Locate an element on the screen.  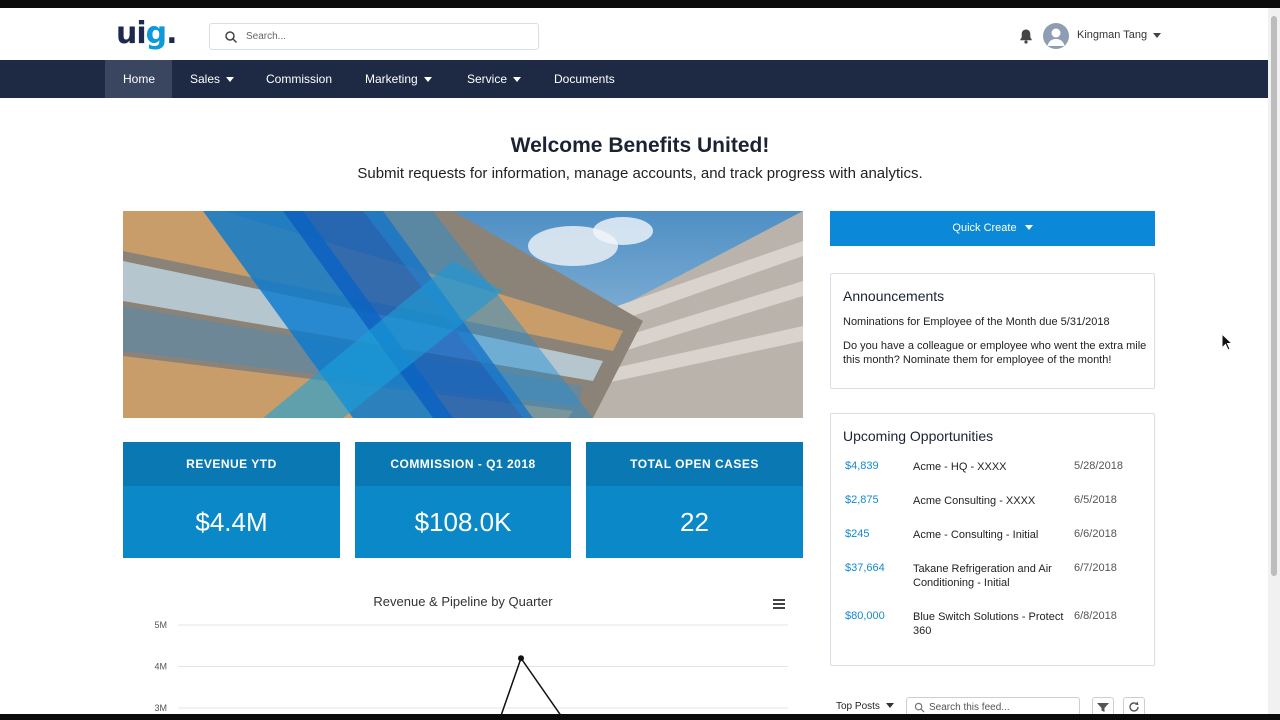
opportunity-name: Acme Consulting - XXXX is located at coordinates (974, 501).